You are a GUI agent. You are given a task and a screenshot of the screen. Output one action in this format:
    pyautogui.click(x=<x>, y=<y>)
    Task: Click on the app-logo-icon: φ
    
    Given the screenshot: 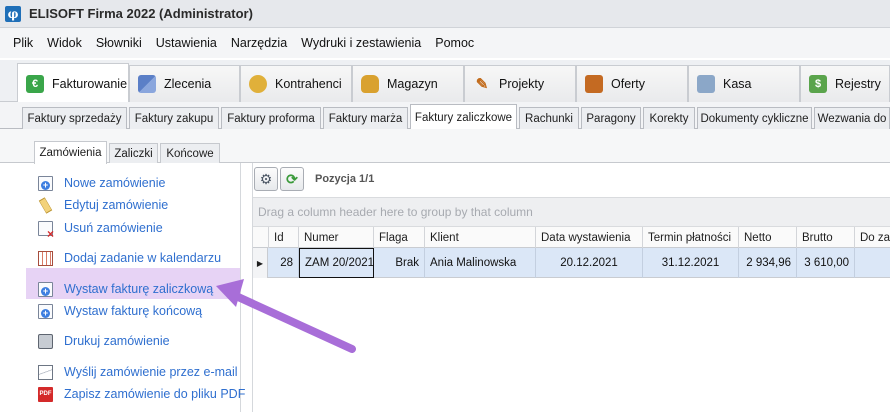 What is the action you would take?
    pyautogui.click(x=13, y=13)
    